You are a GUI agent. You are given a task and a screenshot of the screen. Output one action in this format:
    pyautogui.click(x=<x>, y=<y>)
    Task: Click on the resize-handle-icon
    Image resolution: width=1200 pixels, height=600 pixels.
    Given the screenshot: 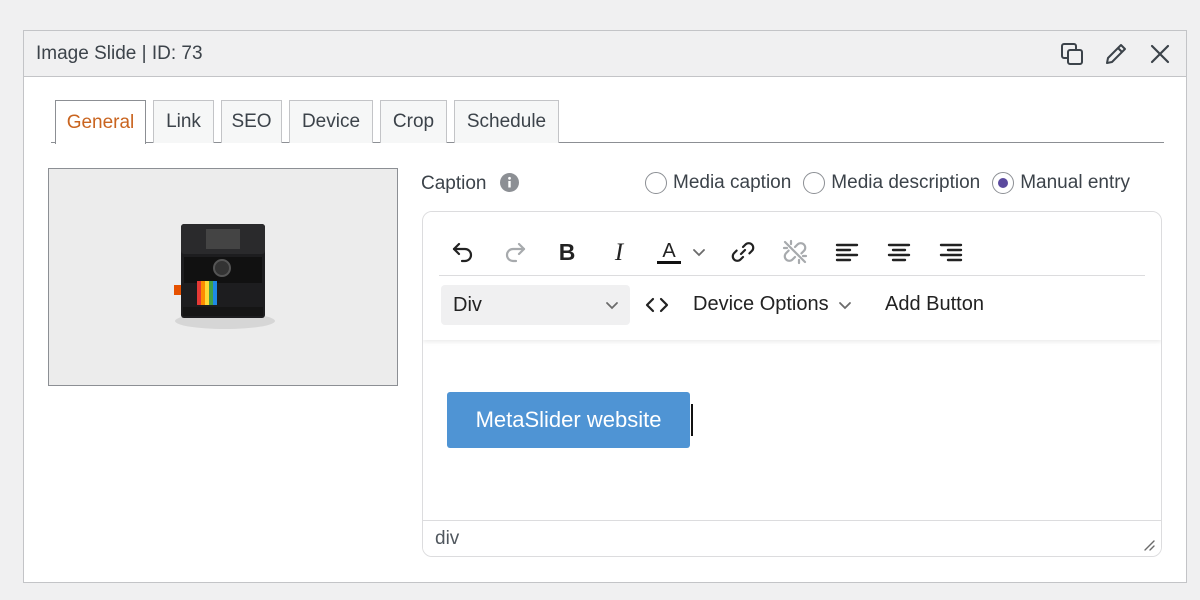 What is the action you would take?
    pyautogui.click(x=1148, y=544)
    